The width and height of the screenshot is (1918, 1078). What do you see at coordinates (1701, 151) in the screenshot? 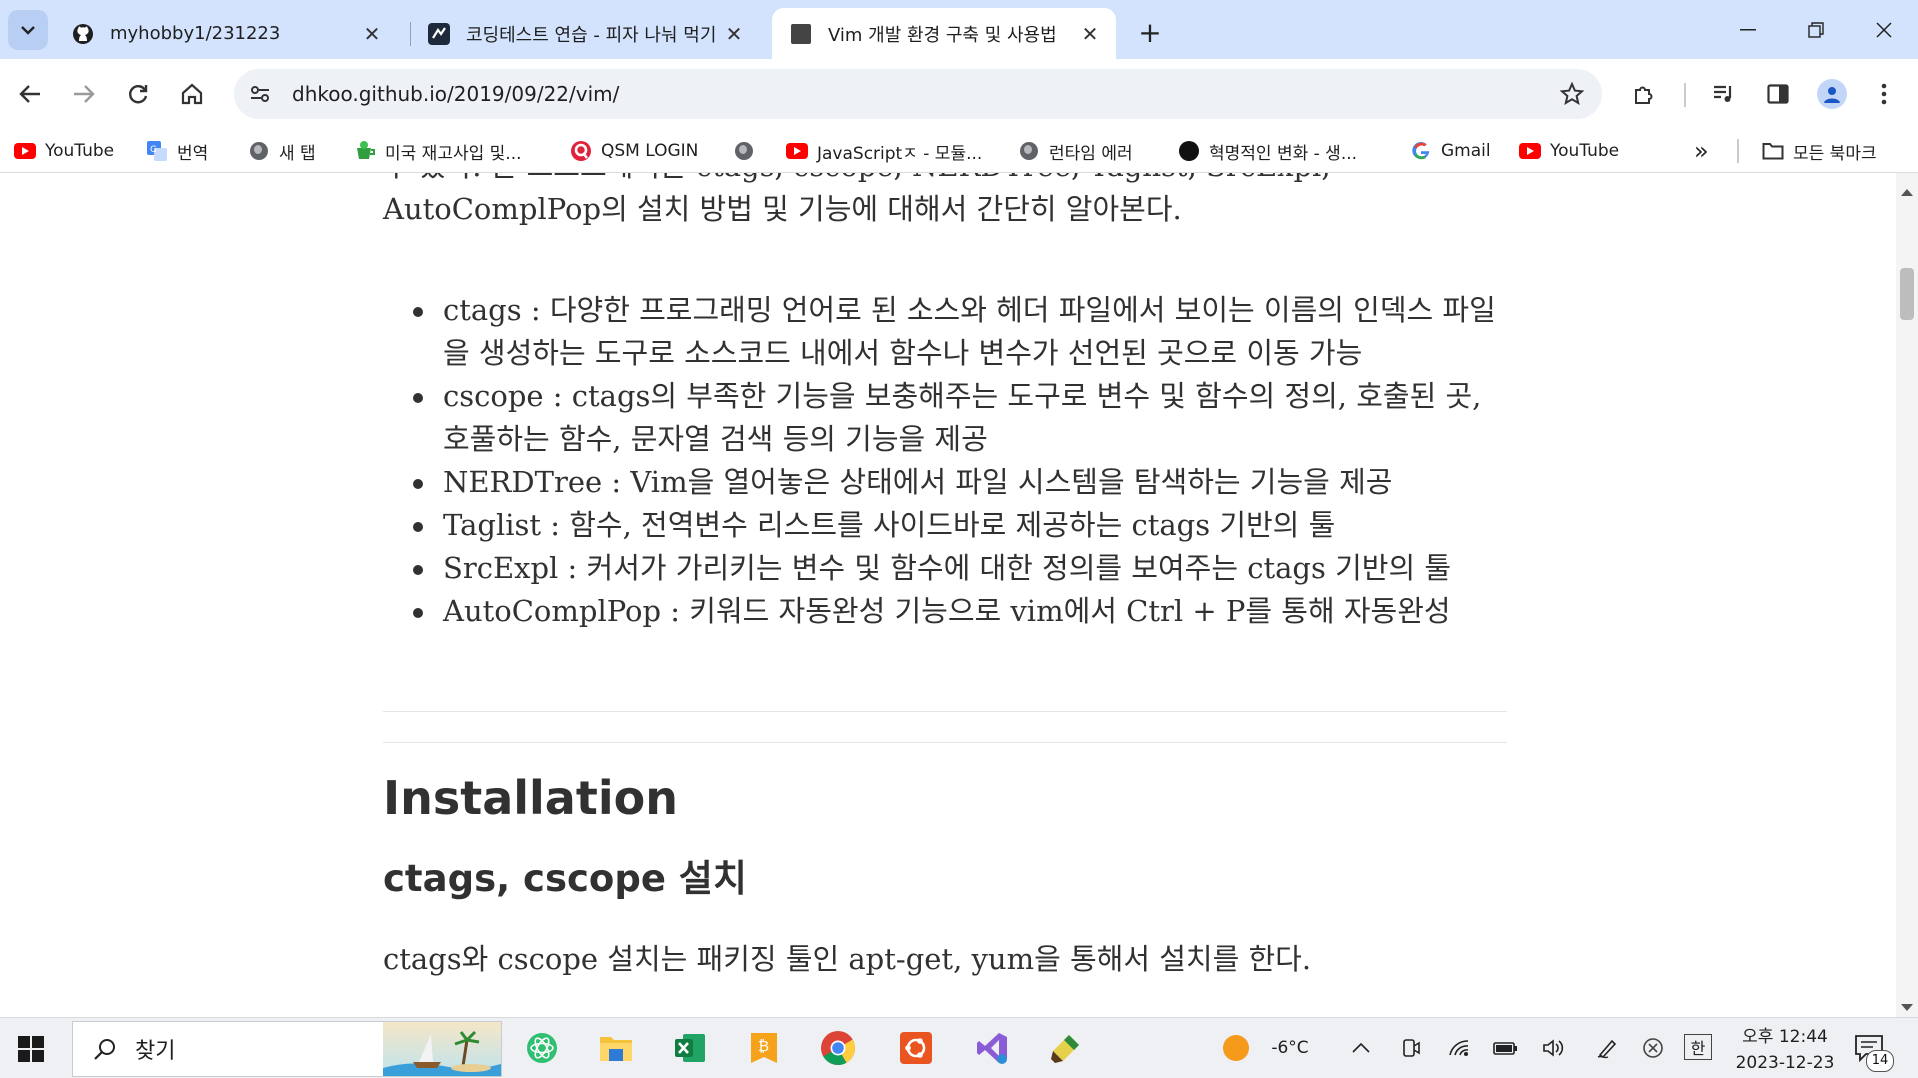
I see `bookmarks-overflow-button: »` at bounding box center [1701, 151].